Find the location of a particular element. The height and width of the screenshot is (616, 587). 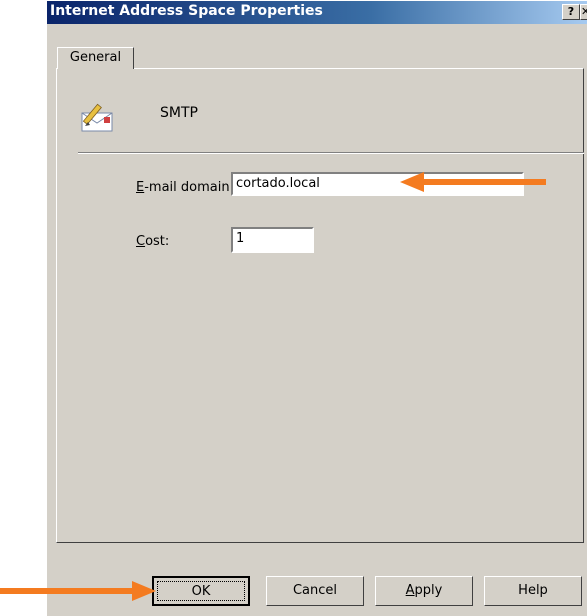

connector-name: SMTP is located at coordinates (179, 113).